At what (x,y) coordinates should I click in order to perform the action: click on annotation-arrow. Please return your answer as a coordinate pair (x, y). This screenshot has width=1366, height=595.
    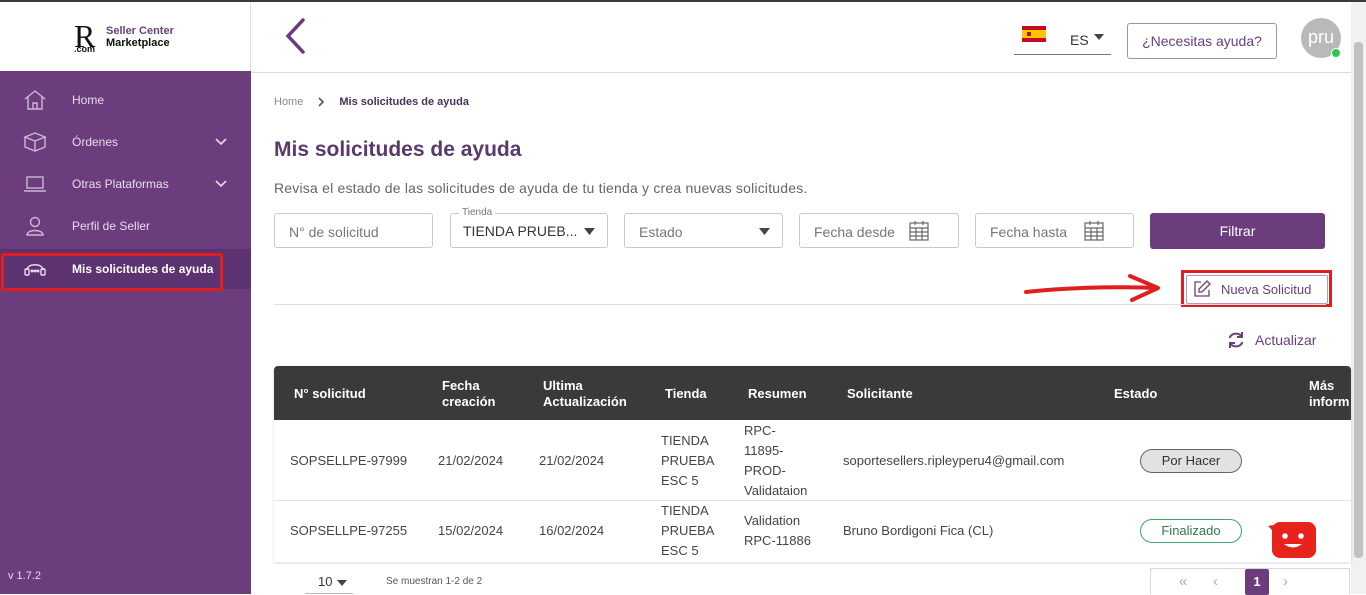
    Looking at the image, I should click on (1092, 288).